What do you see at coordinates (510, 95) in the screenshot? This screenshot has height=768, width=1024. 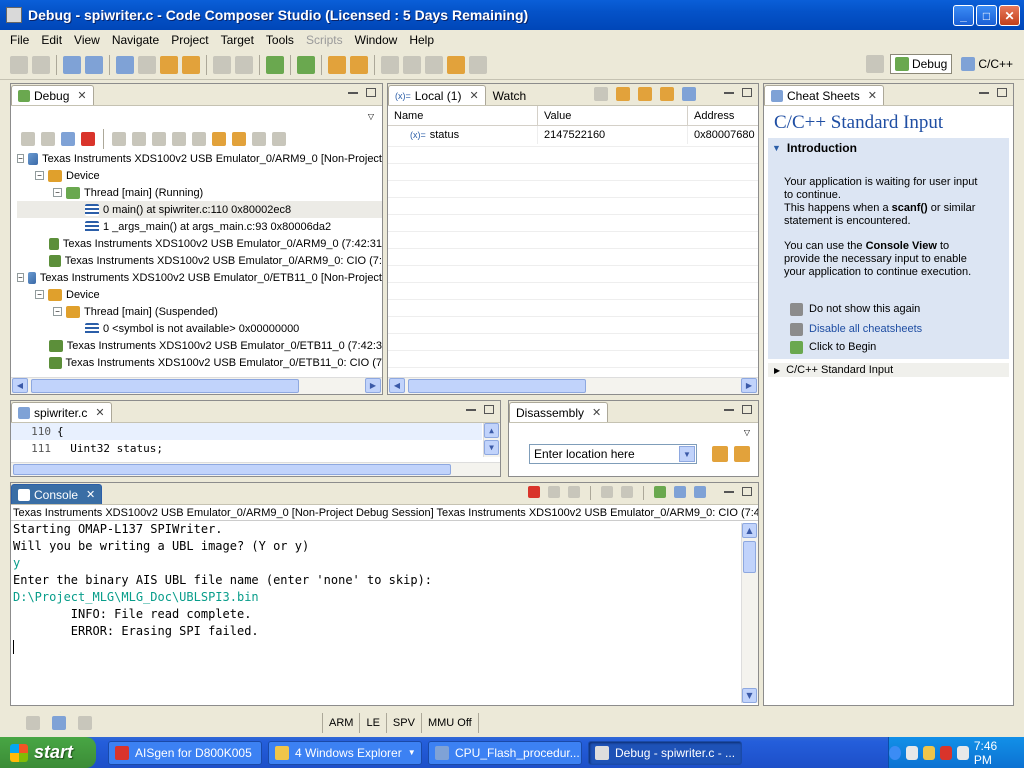 I see `tab-watch: Watch` at bounding box center [510, 95].